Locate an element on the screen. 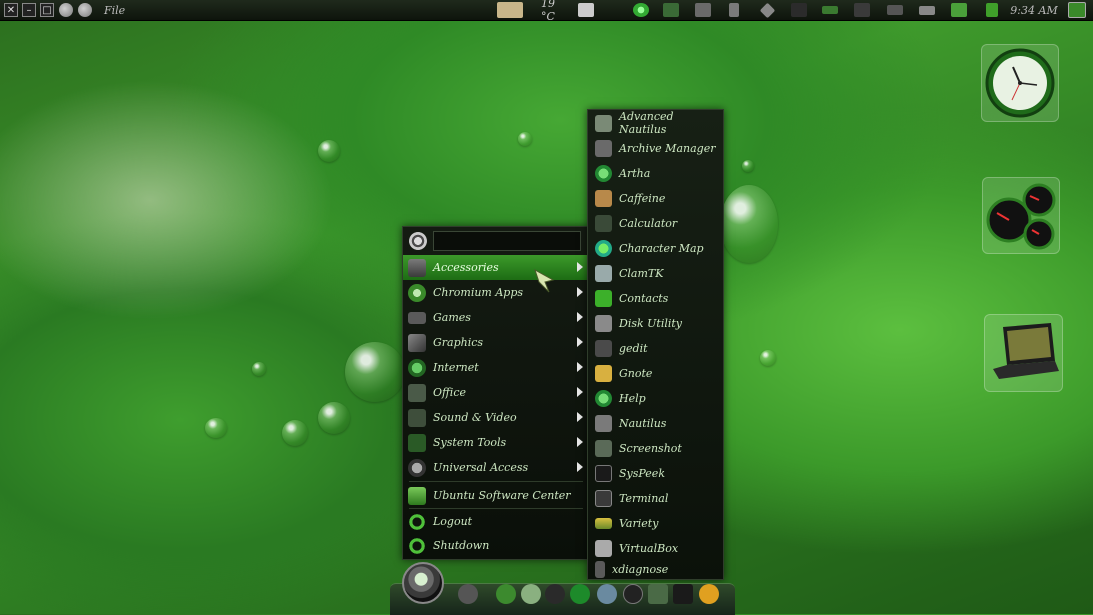  app-item: Help is located at coordinates (655, 398).